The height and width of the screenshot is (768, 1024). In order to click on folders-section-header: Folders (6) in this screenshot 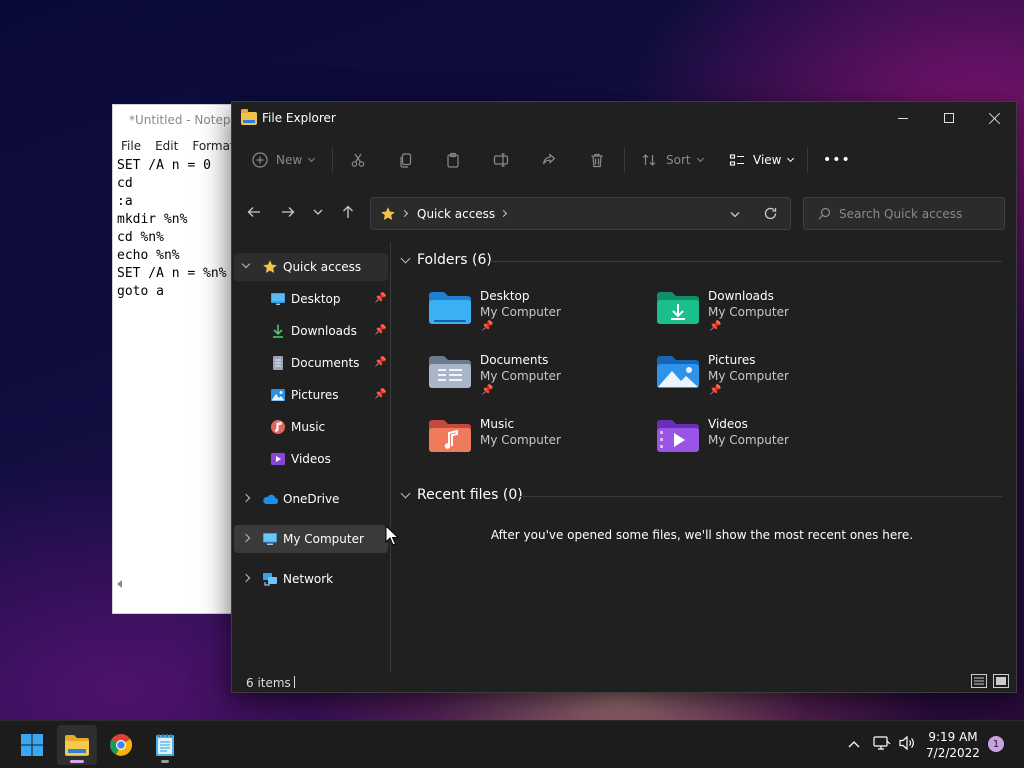, I will do `click(445, 260)`.